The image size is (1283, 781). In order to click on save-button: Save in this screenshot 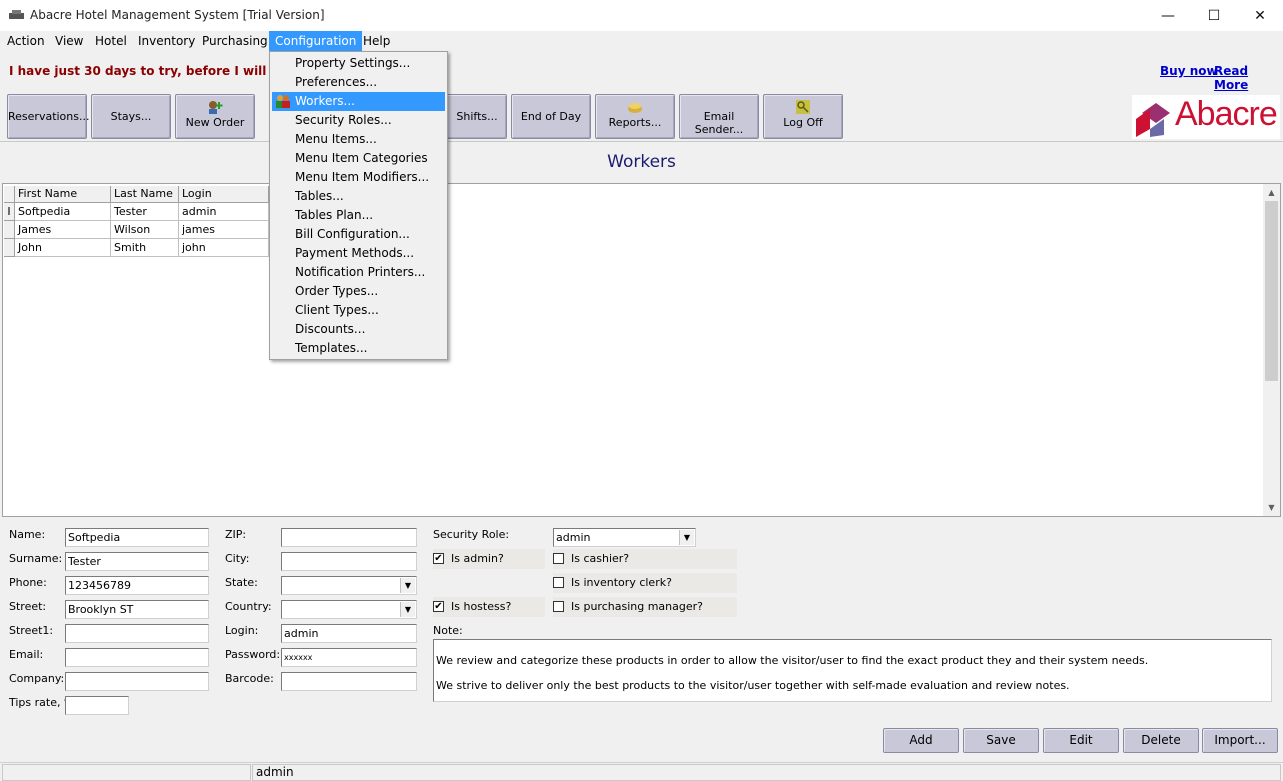, I will do `click(1001, 740)`.